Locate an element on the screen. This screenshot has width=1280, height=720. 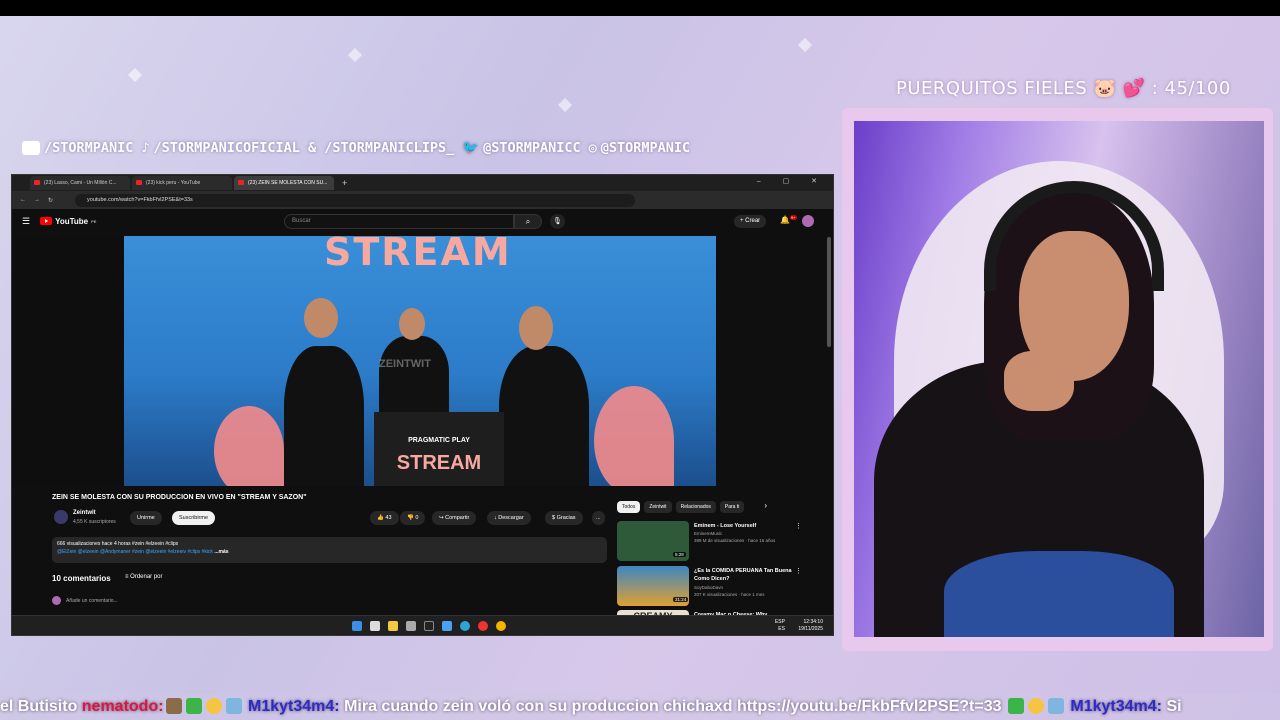
dislike-button: 👎 0 is located at coordinates (413, 518).